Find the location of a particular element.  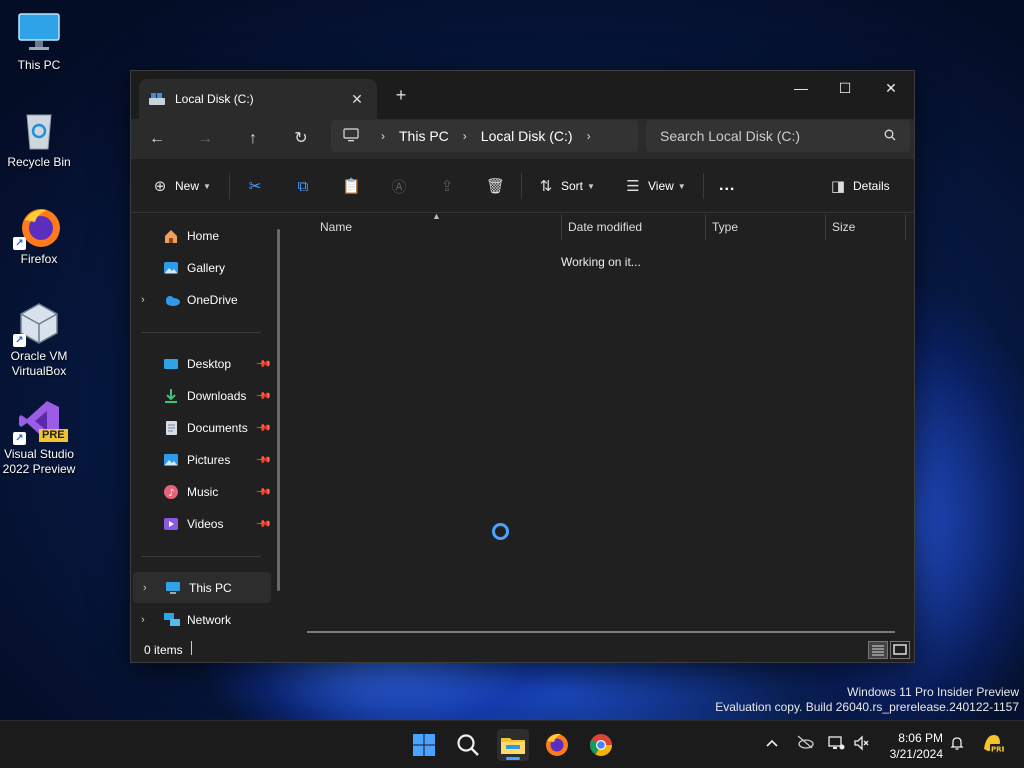

up-button: ↑ is located at coordinates (253, 139).